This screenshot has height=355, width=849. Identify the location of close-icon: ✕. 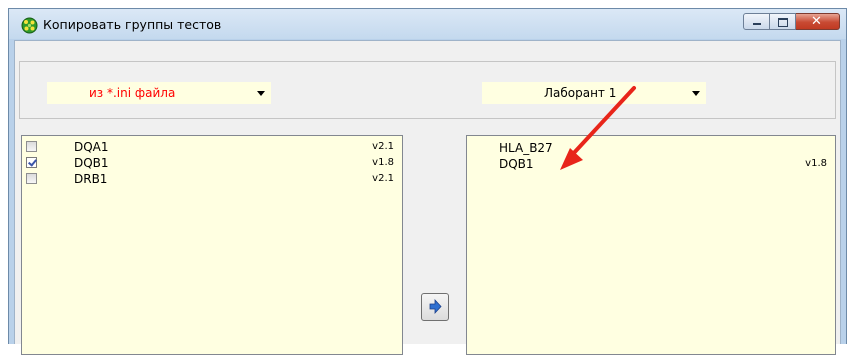
(816, 21).